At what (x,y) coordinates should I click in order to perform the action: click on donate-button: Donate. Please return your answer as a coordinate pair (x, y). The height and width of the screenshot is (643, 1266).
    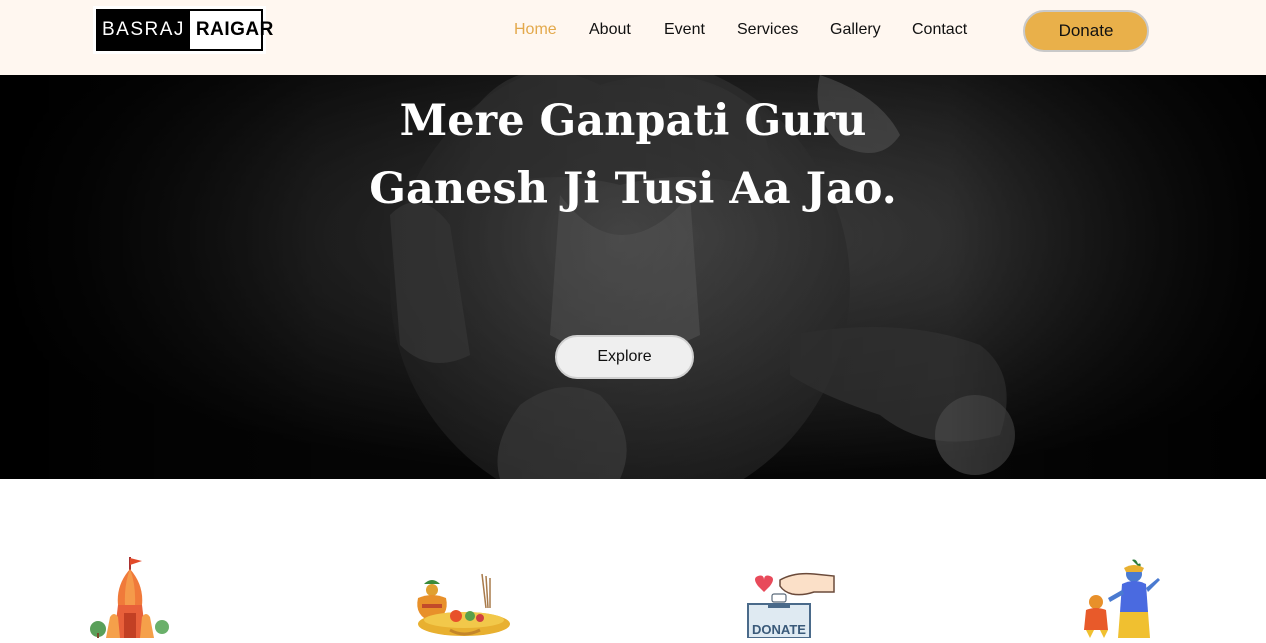
    Looking at the image, I should click on (1086, 31).